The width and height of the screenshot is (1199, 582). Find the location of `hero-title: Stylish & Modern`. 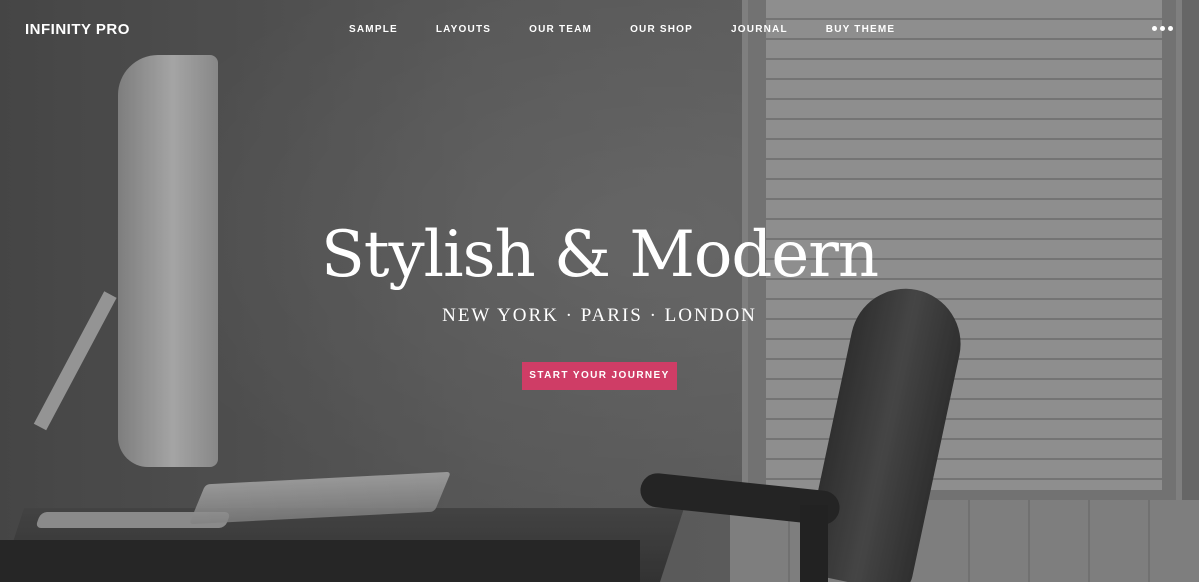

hero-title: Stylish & Modern is located at coordinates (599, 255).